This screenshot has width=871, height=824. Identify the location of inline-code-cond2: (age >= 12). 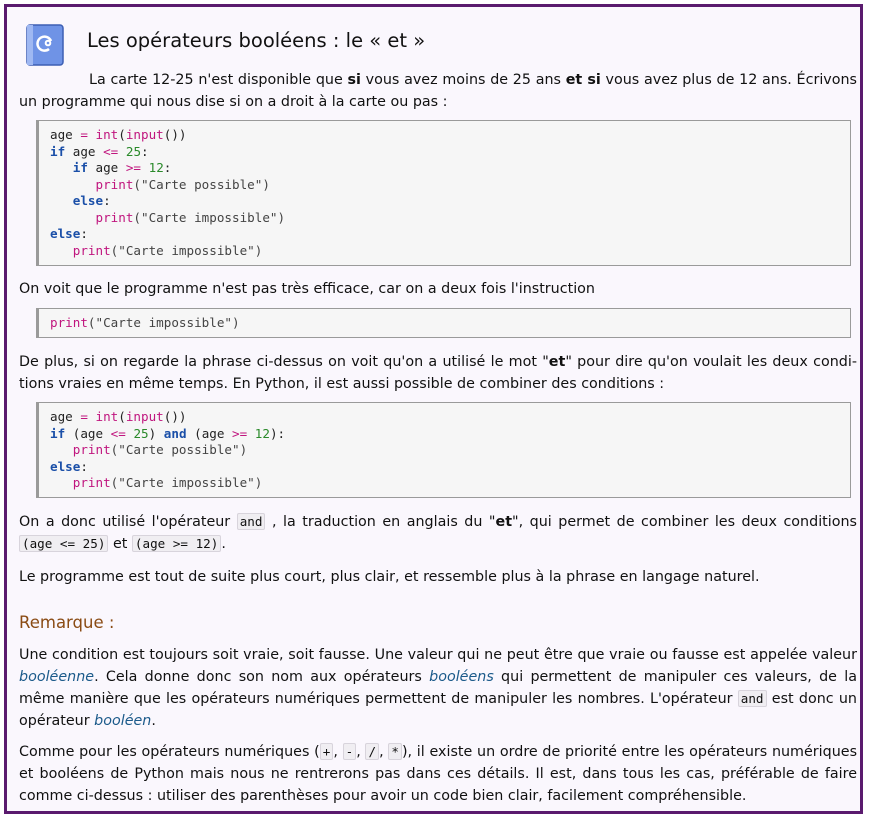
(176, 543).